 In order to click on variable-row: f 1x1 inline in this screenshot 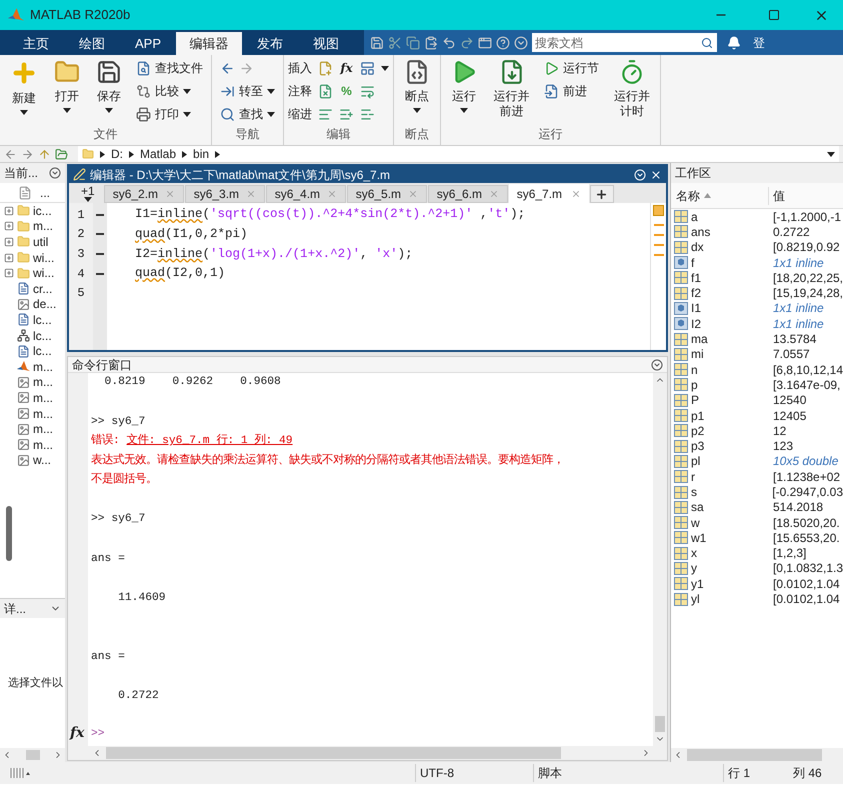, I will do `click(757, 262)`.